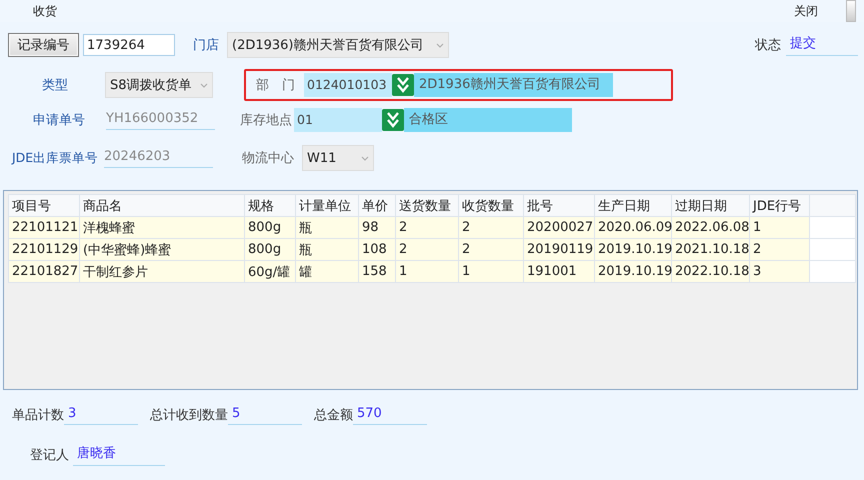 The width and height of the screenshot is (864, 480). What do you see at coordinates (275, 85) in the screenshot?
I see `field-label: 部 门` at bounding box center [275, 85].